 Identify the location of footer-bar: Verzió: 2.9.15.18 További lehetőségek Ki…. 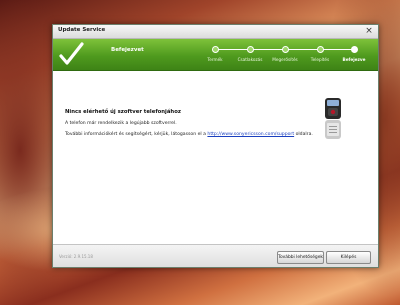
(215, 255).